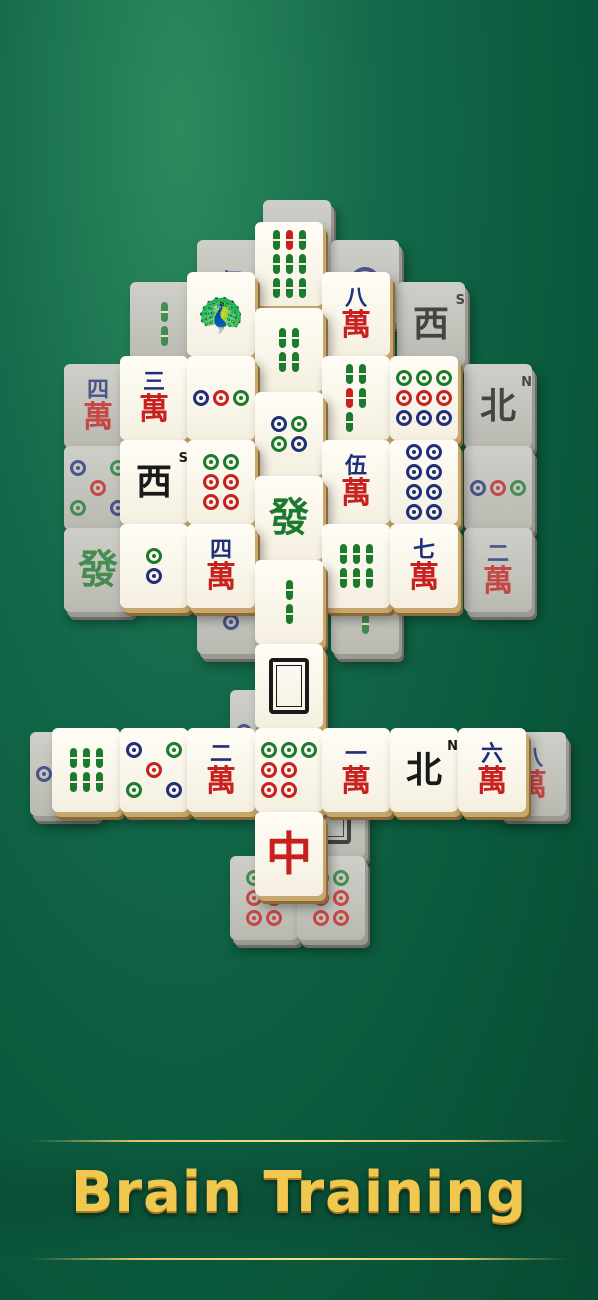  Describe the element at coordinates (356, 482) in the screenshot. I see `mahjong-tile: 伍萬` at that location.